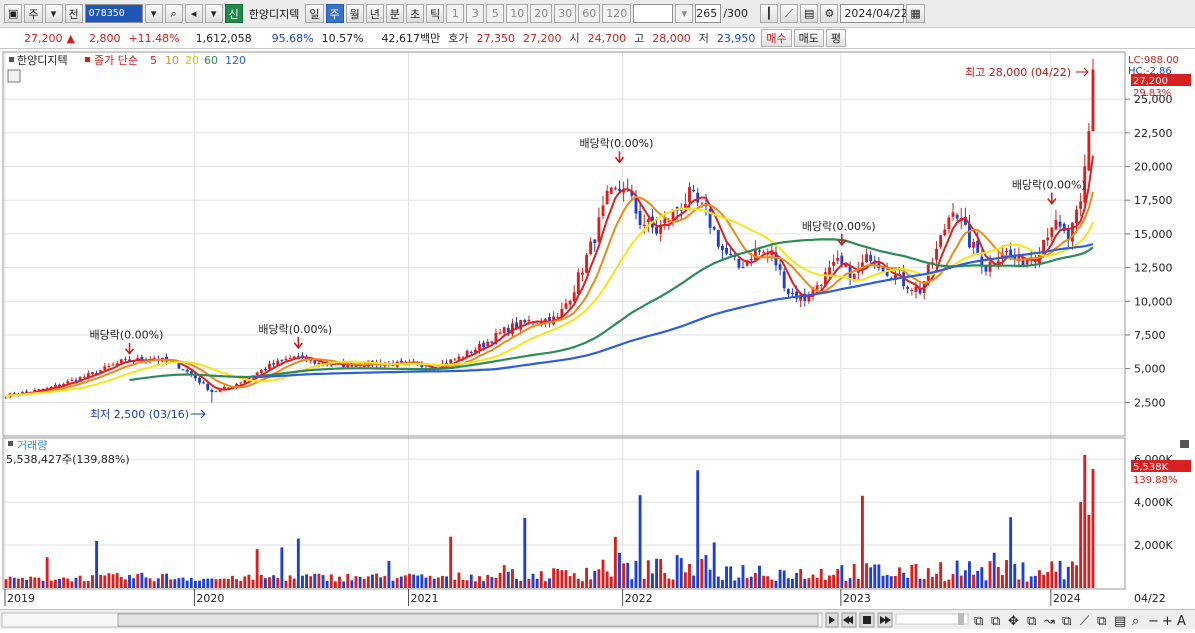  Describe the element at coordinates (653, 13) in the screenshot. I see `interval-custom-input` at that location.